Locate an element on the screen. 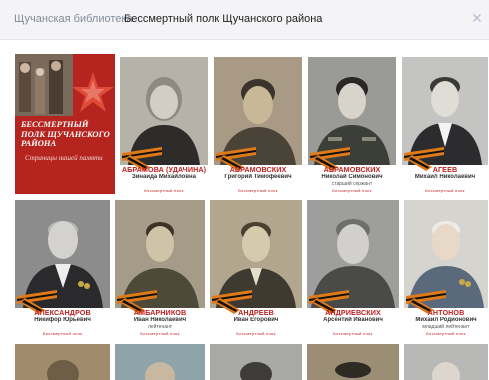 The image size is (489, 380). soldier-surname: АБРАМОВА (УДАЧИНА) is located at coordinates (164, 169).